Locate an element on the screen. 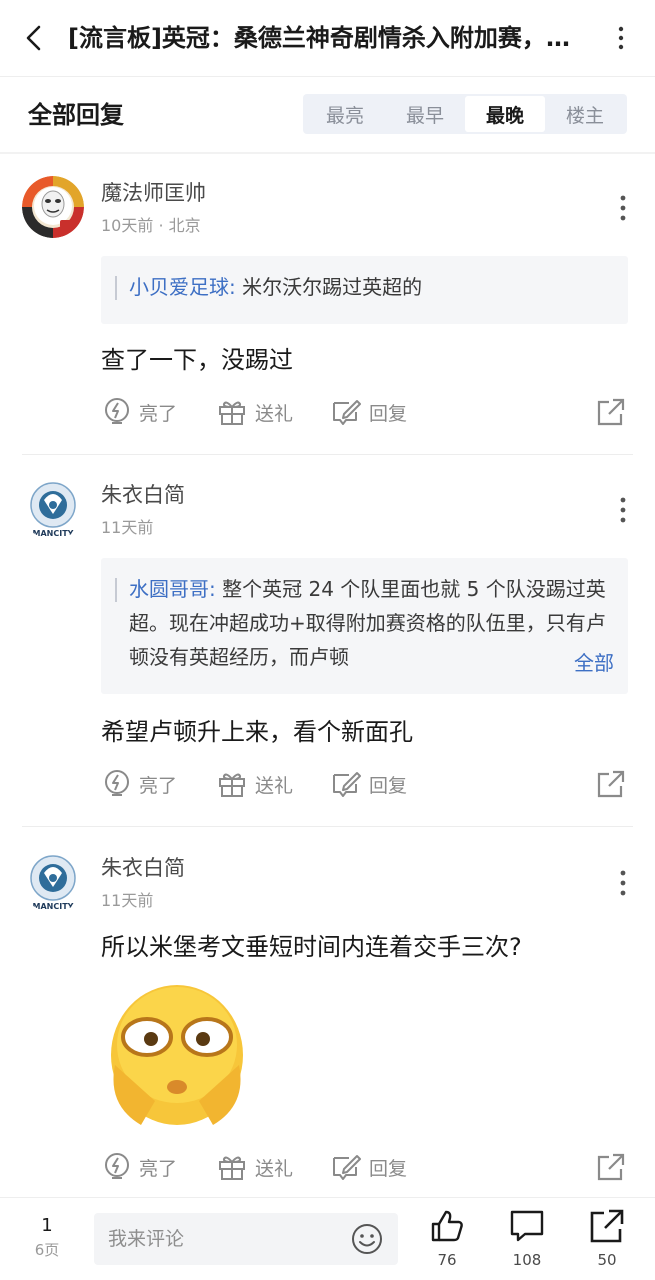 The height and width of the screenshot is (1280, 655). page-title: [流言板]英冠：桑德兰神奇剧情杀入附加赛，将与考文垂争夺英超席位 is located at coordinates (328, 38).